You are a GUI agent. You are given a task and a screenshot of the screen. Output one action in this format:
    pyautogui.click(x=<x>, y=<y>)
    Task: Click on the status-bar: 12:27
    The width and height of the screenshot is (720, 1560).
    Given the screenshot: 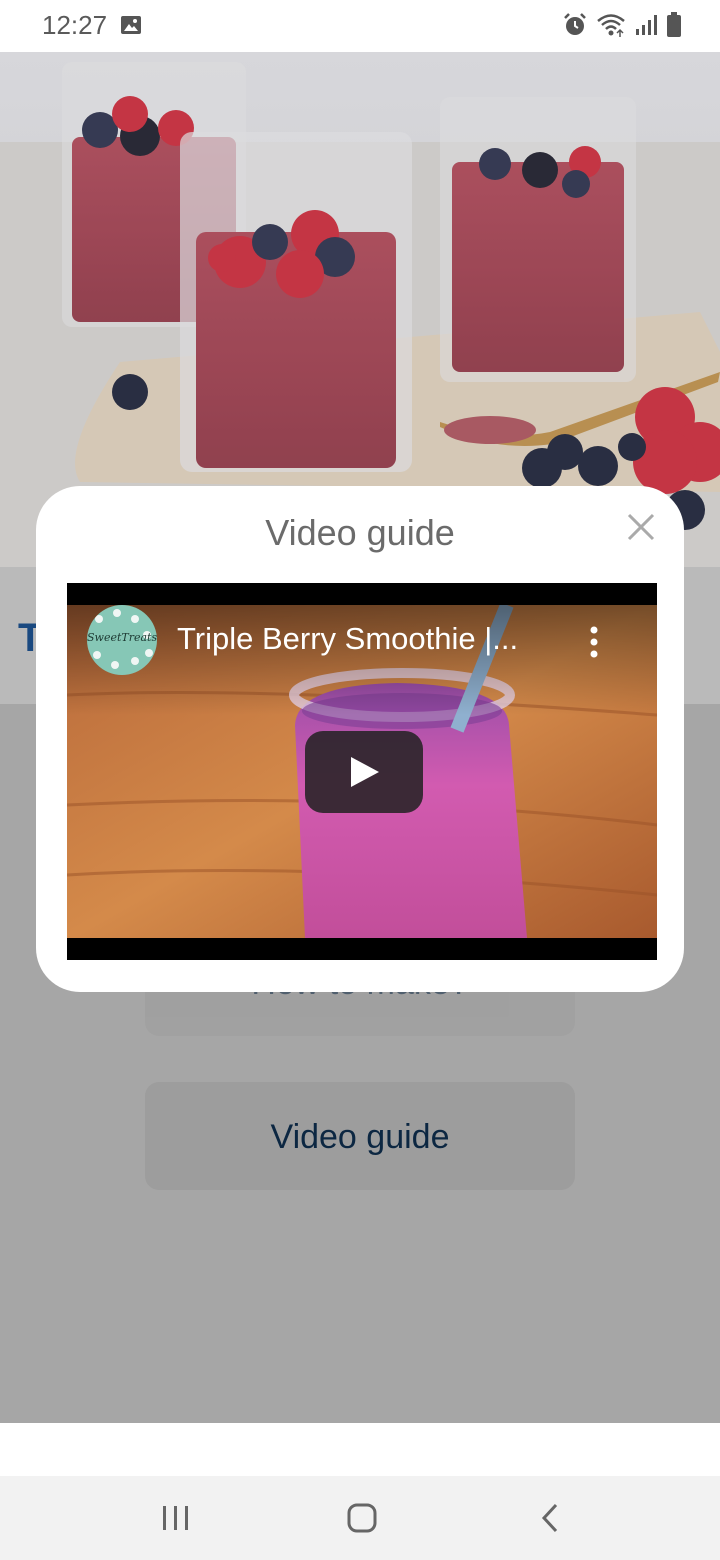 What is the action you would take?
    pyautogui.click(x=360, y=26)
    